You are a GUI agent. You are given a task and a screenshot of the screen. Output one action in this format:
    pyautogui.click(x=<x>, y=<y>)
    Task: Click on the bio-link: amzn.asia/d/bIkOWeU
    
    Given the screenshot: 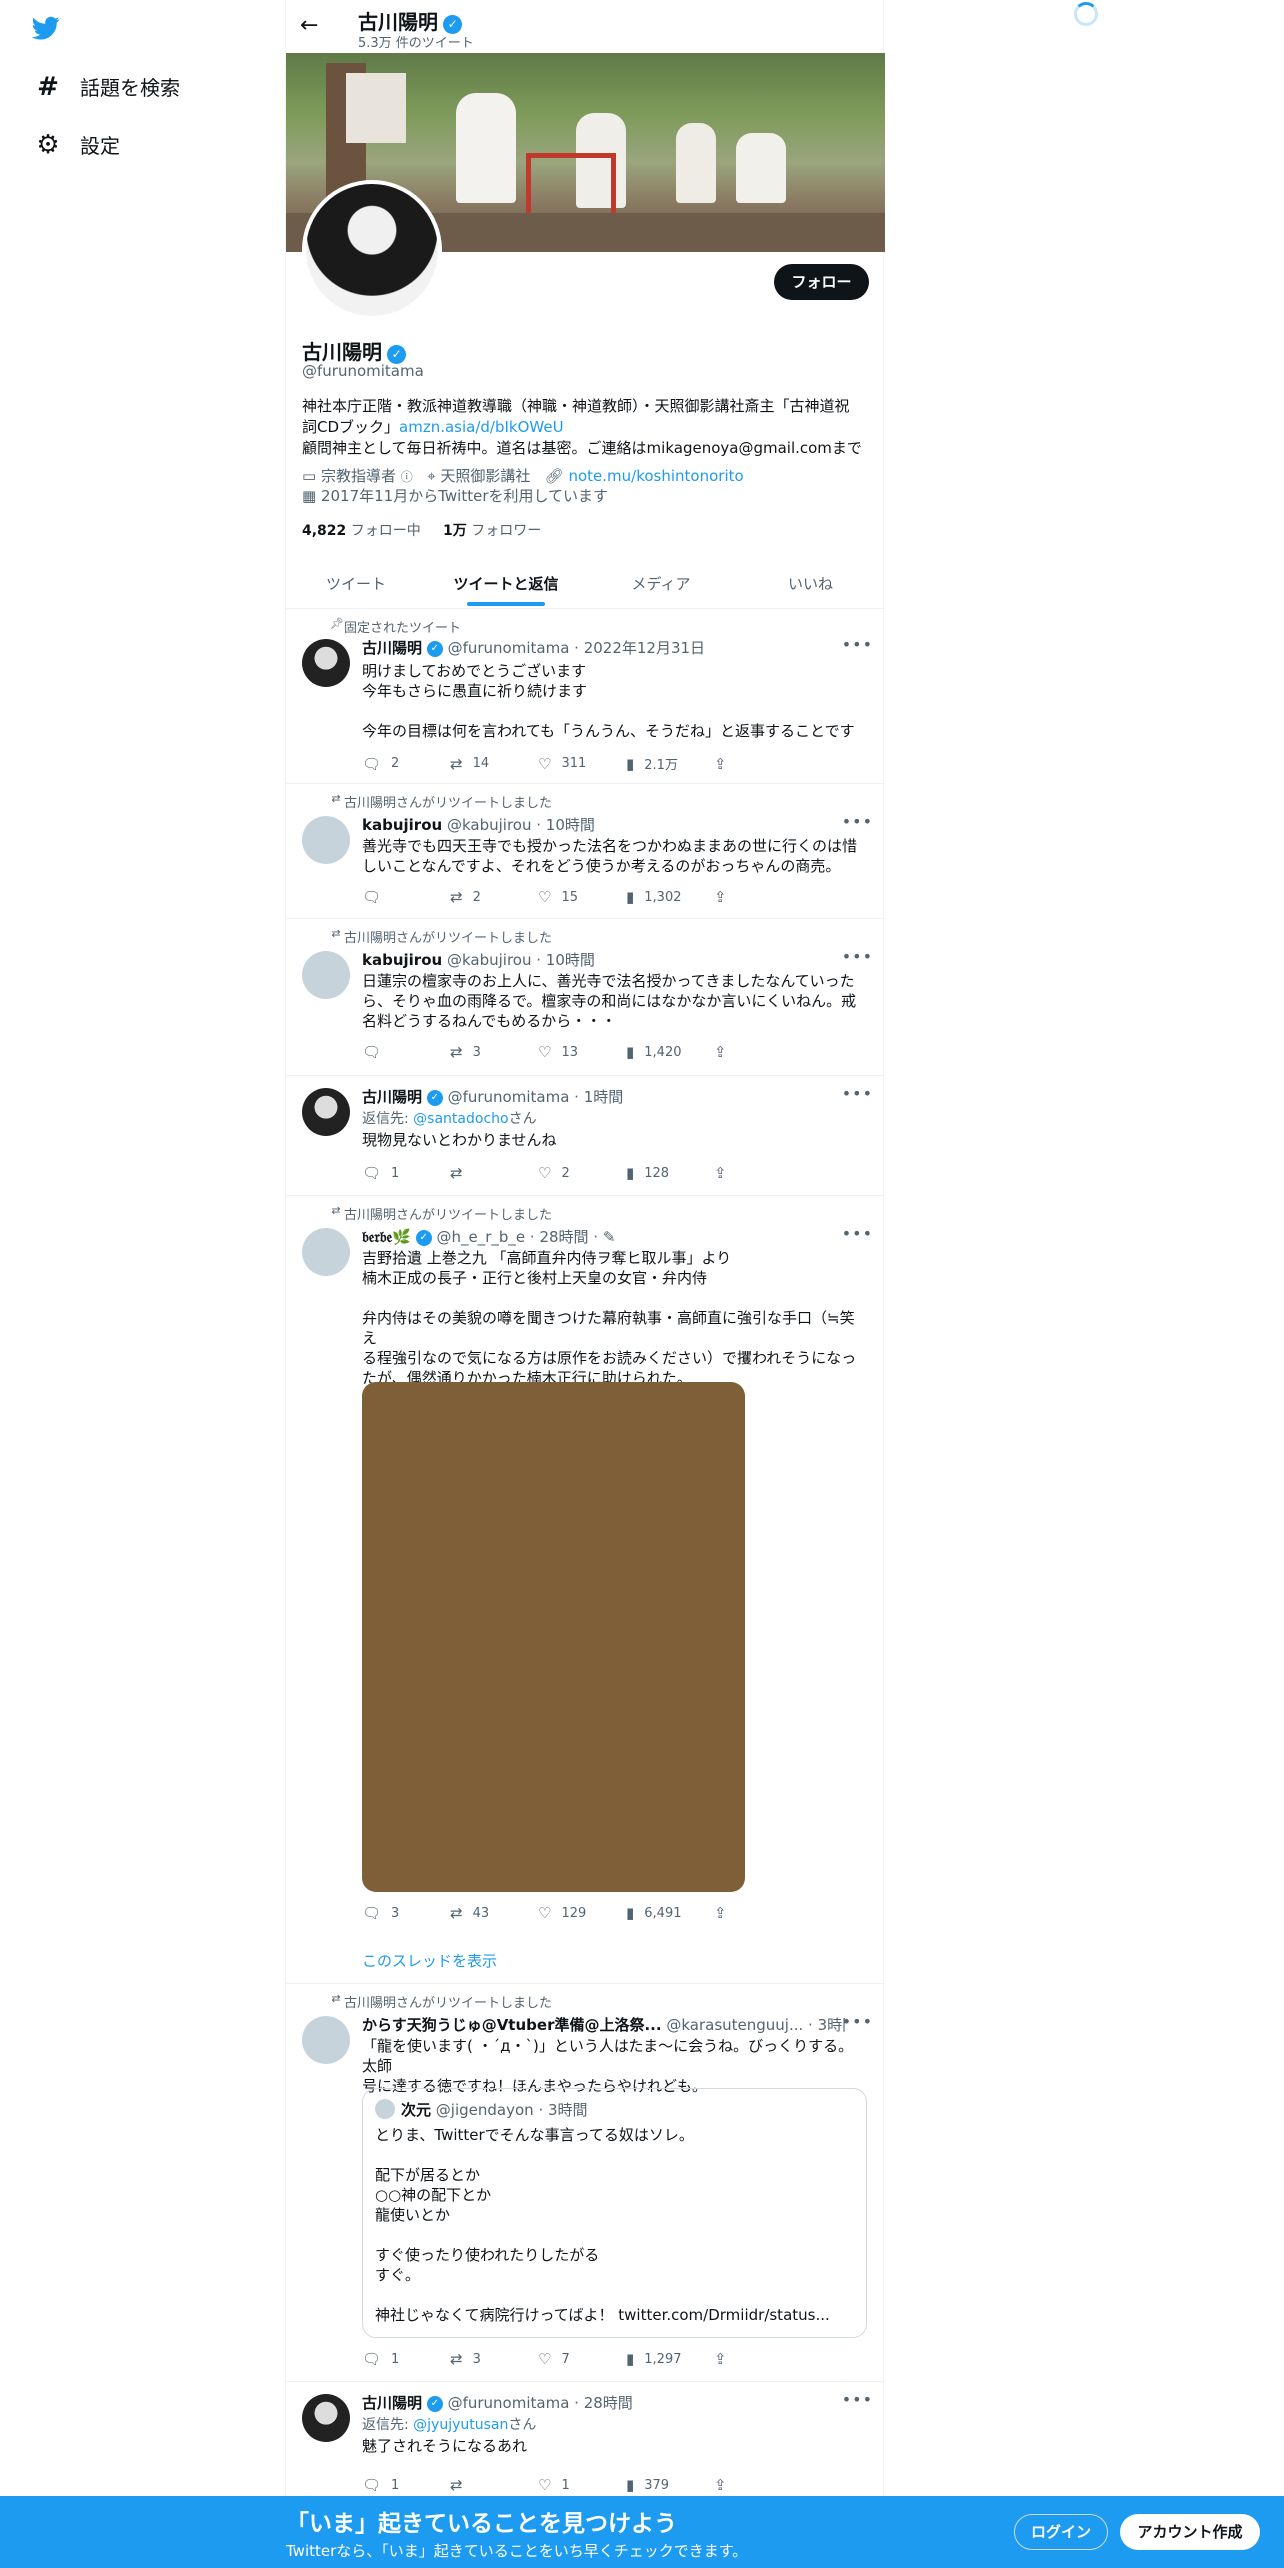 What is the action you would take?
    pyautogui.click(x=481, y=427)
    